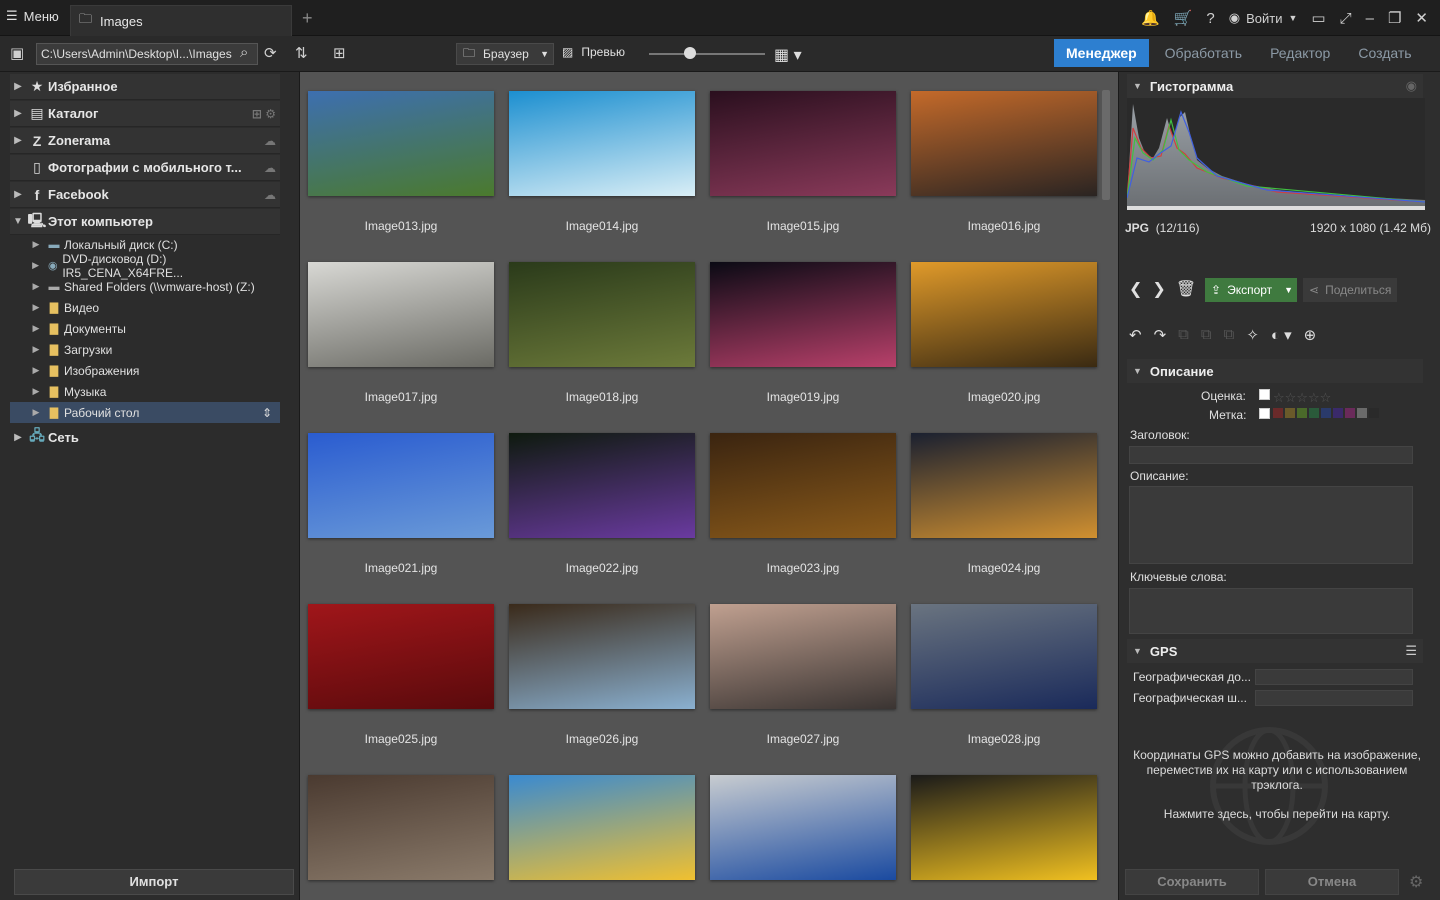 This screenshot has width=1440, height=900. I want to click on sidebar-item-mobile: ▯ Фотографии с мобильного т... ☁, so click(145, 168).